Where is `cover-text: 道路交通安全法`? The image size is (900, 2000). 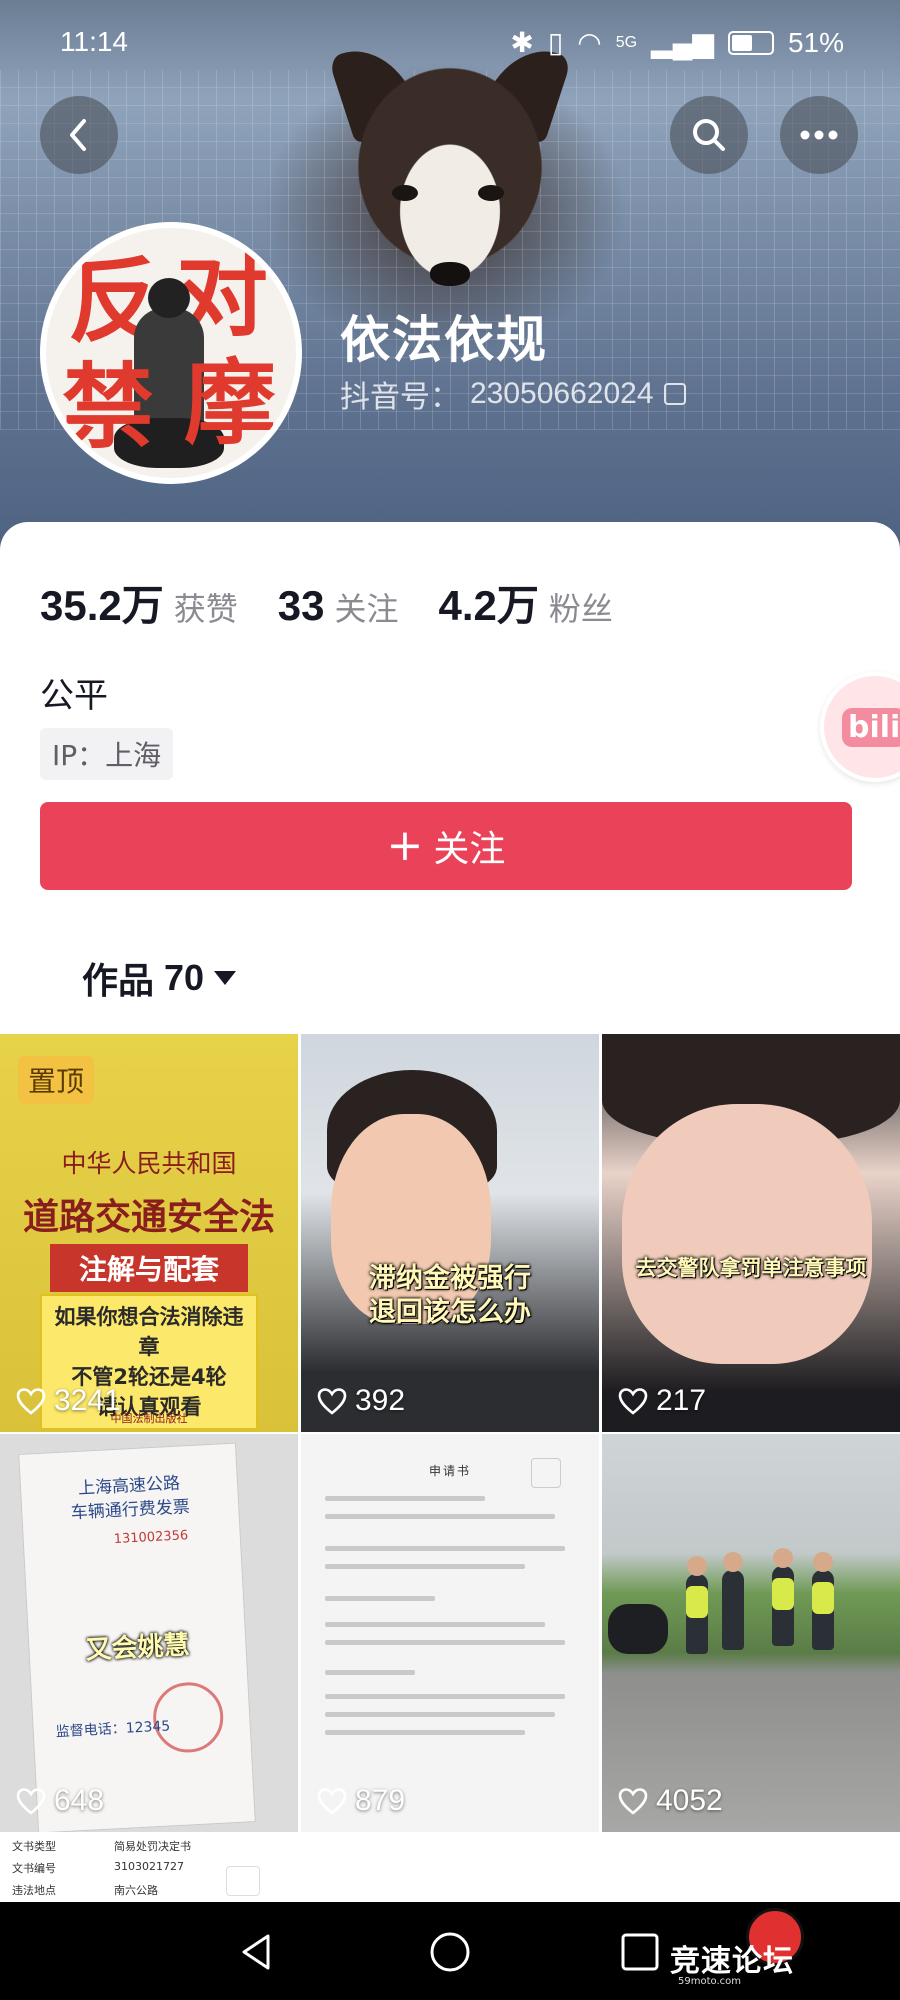
cover-text: 道路交通安全法 is located at coordinates (148, 1217).